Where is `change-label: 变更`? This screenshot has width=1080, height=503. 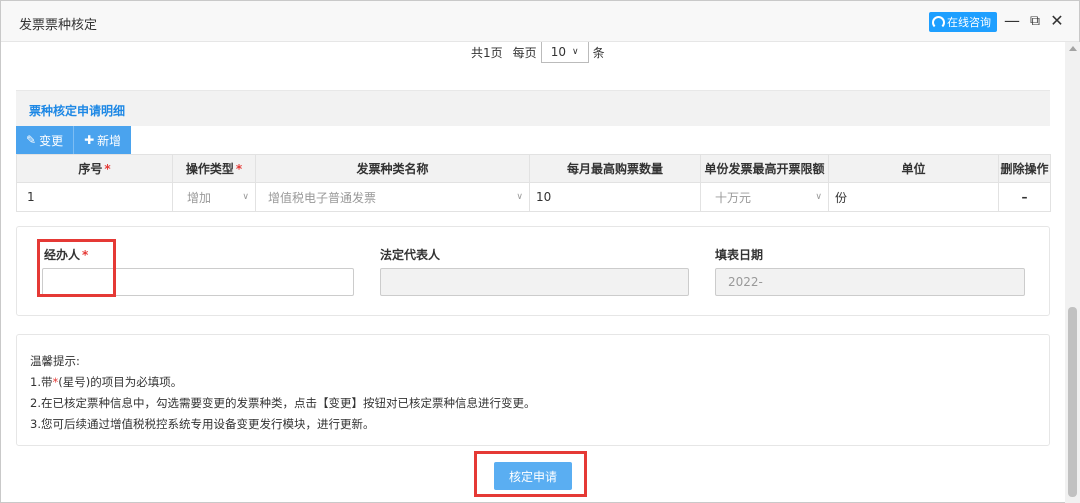 change-label: 变更 is located at coordinates (51, 140).